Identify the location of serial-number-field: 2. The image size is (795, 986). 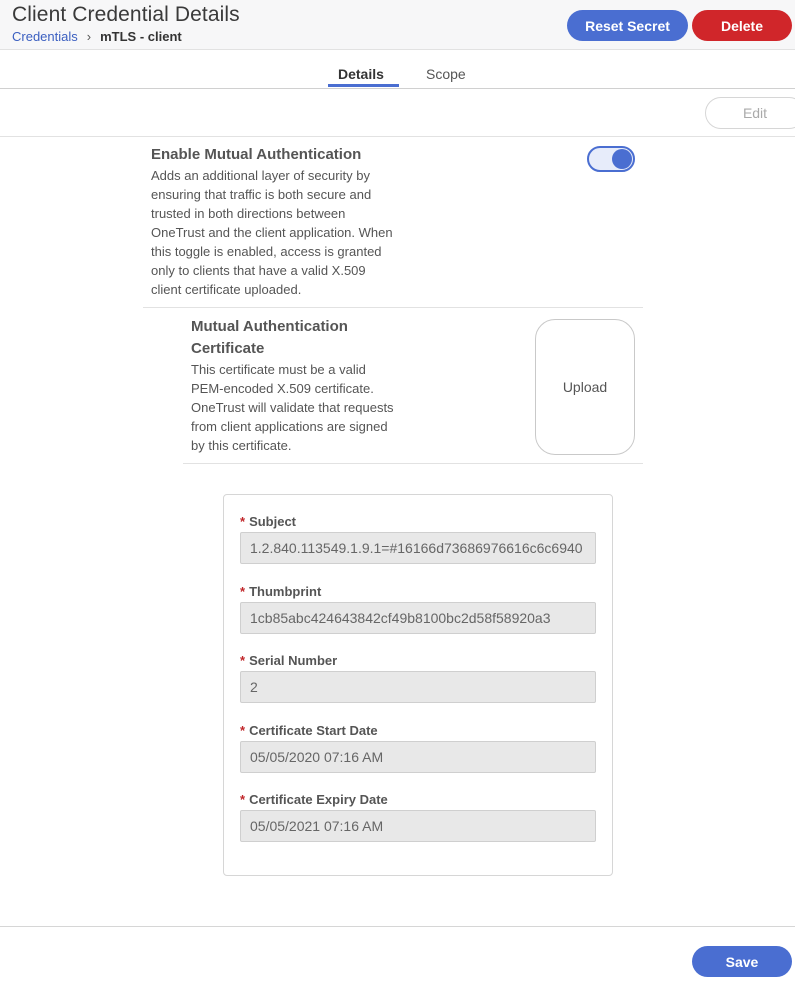
(418, 687).